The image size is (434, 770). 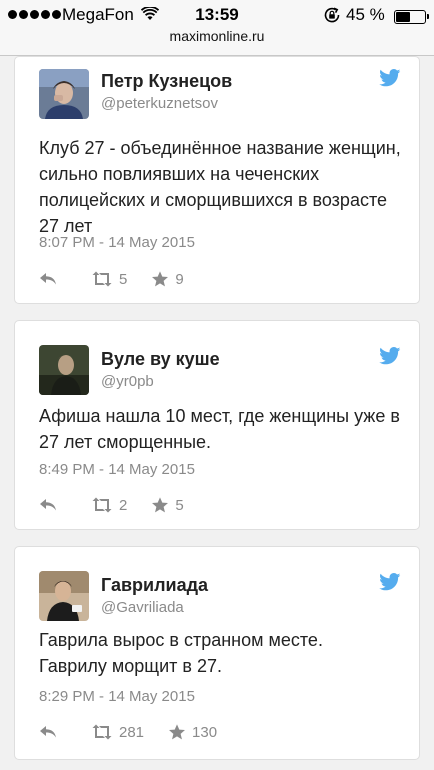 What do you see at coordinates (117, 469) in the screenshot?
I see `tweet-timestamp: 8:49 PM - 14 May 2015` at bounding box center [117, 469].